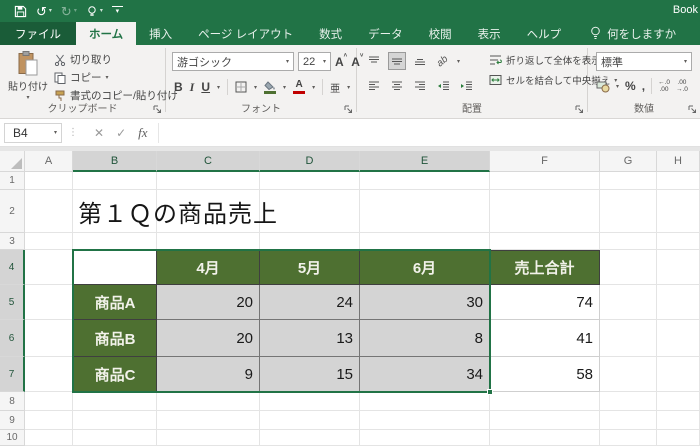 Image resolution: width=700 pixels, height=446 pixels. I want to click on decrease-indent-button, so click(443, 86).